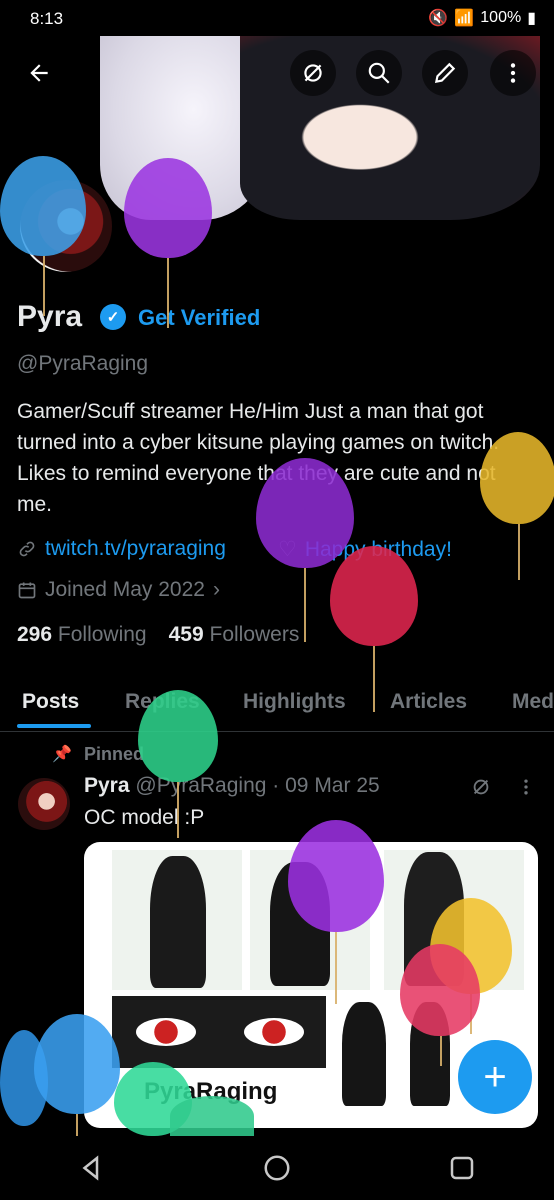 This screenshot has width=554, height=1200. Describe the element at coordinates (517, 478) in the screenshot. I see `balloon-yellow` at that location.